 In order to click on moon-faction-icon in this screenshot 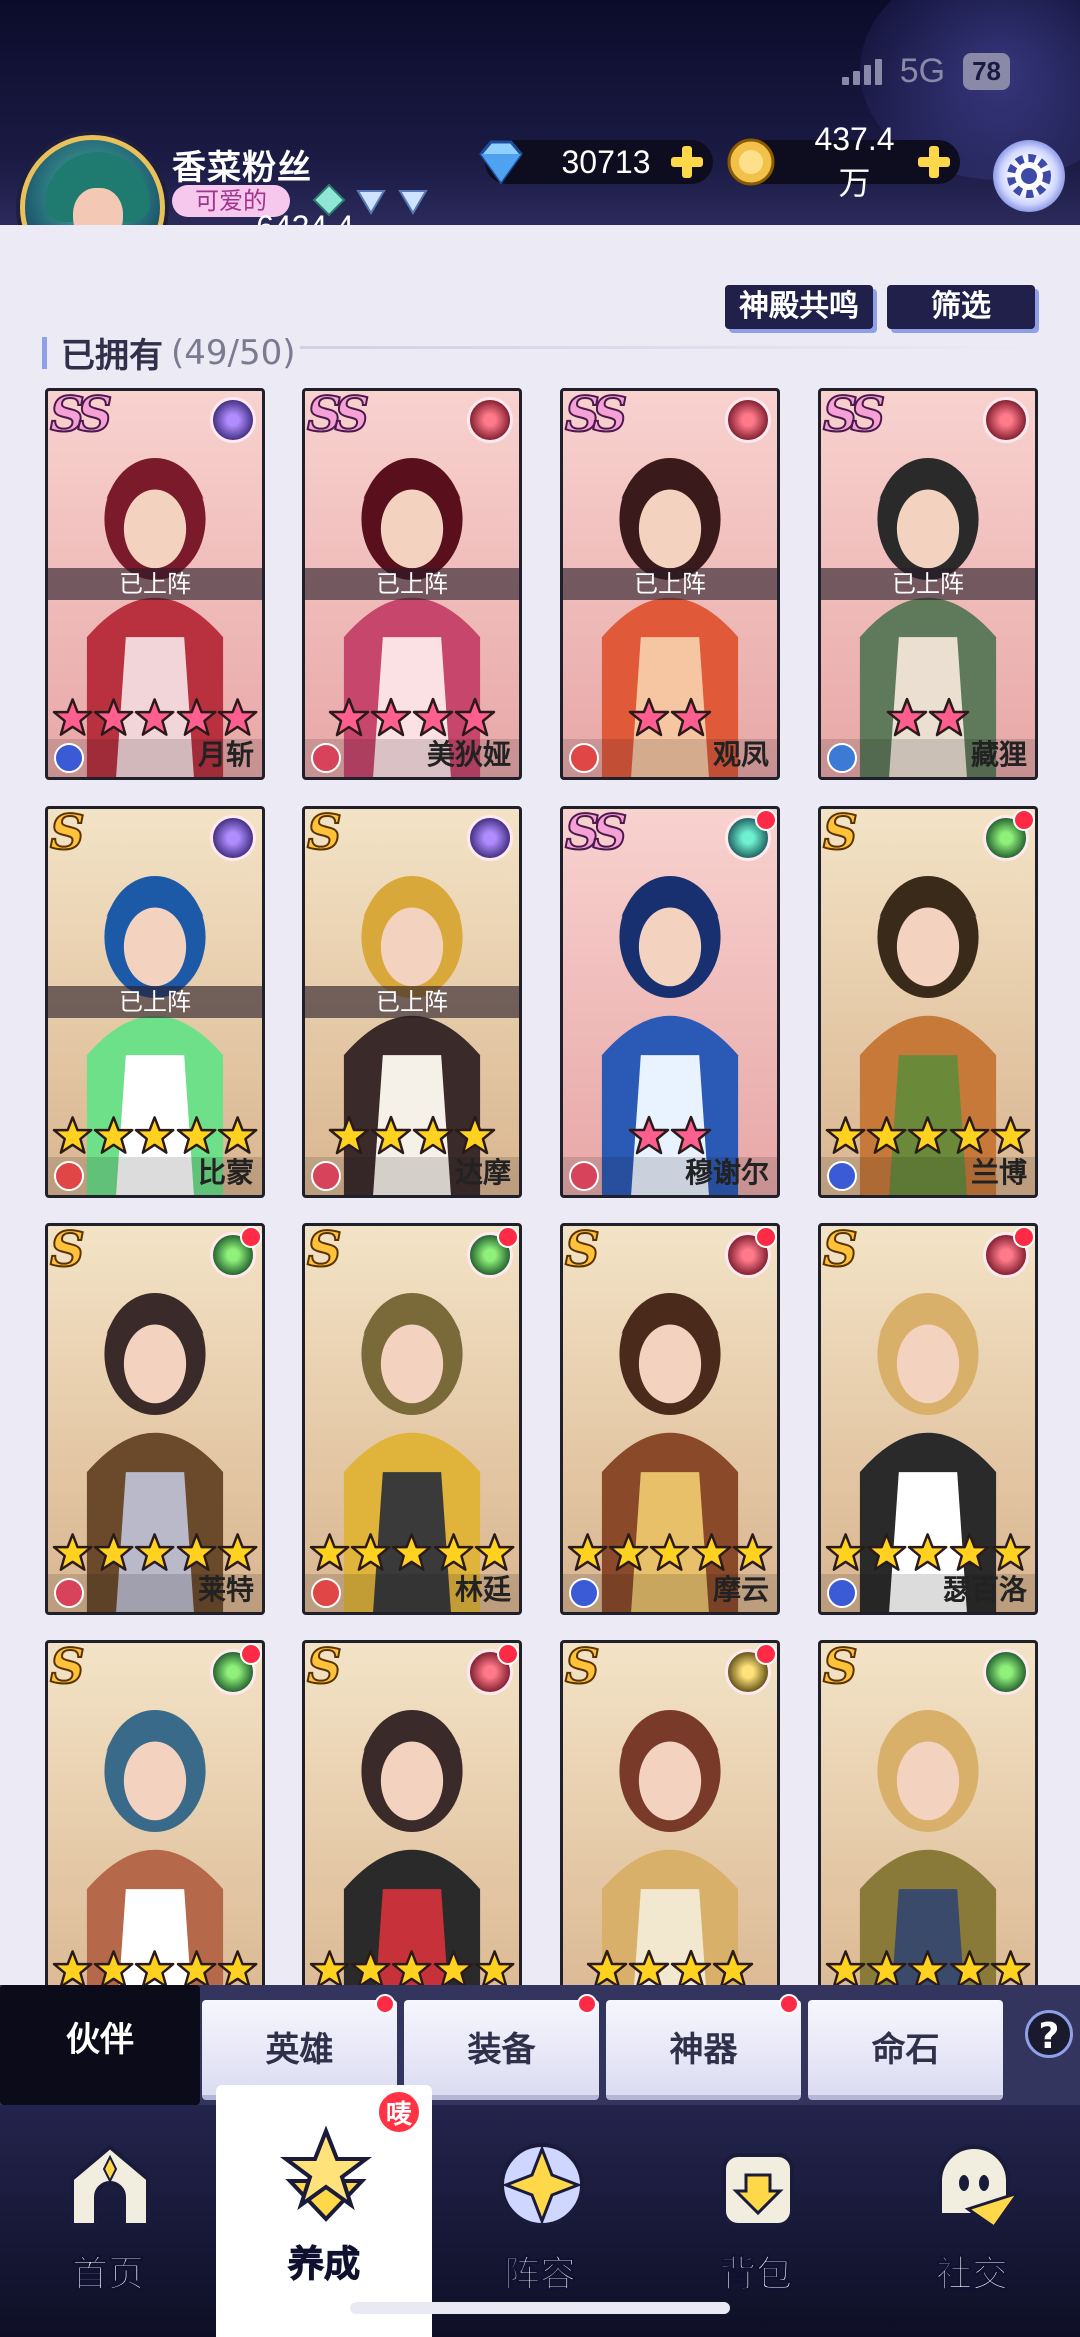, I will do `click(233, 420)`.